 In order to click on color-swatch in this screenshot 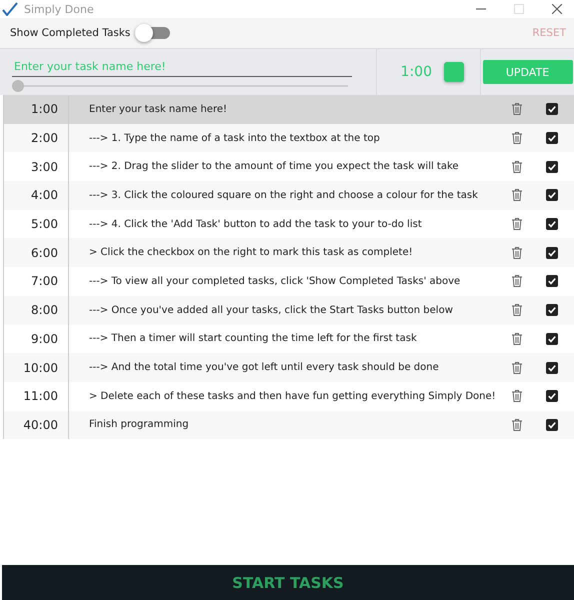, I will do `click(454, 72)`.